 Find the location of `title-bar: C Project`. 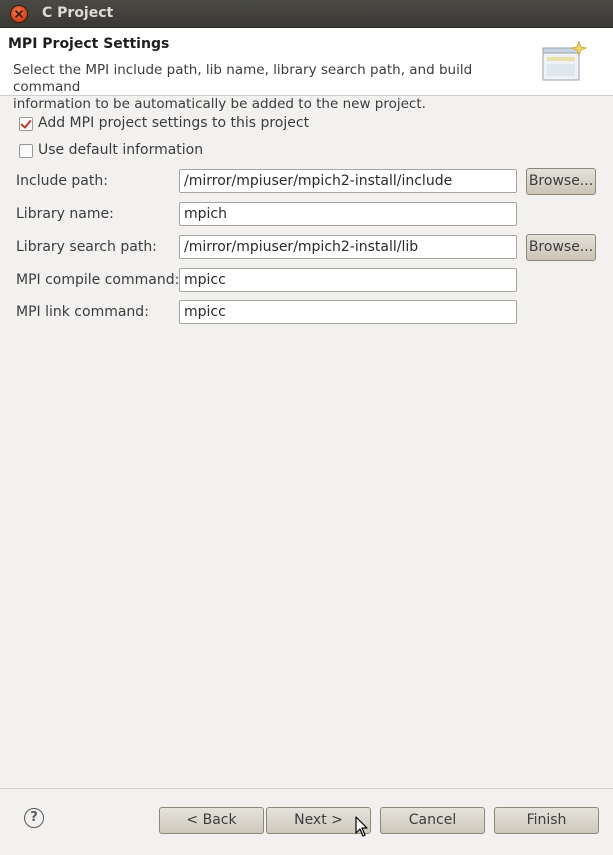

title-bar: C Project is located at coordinates (306, 14).